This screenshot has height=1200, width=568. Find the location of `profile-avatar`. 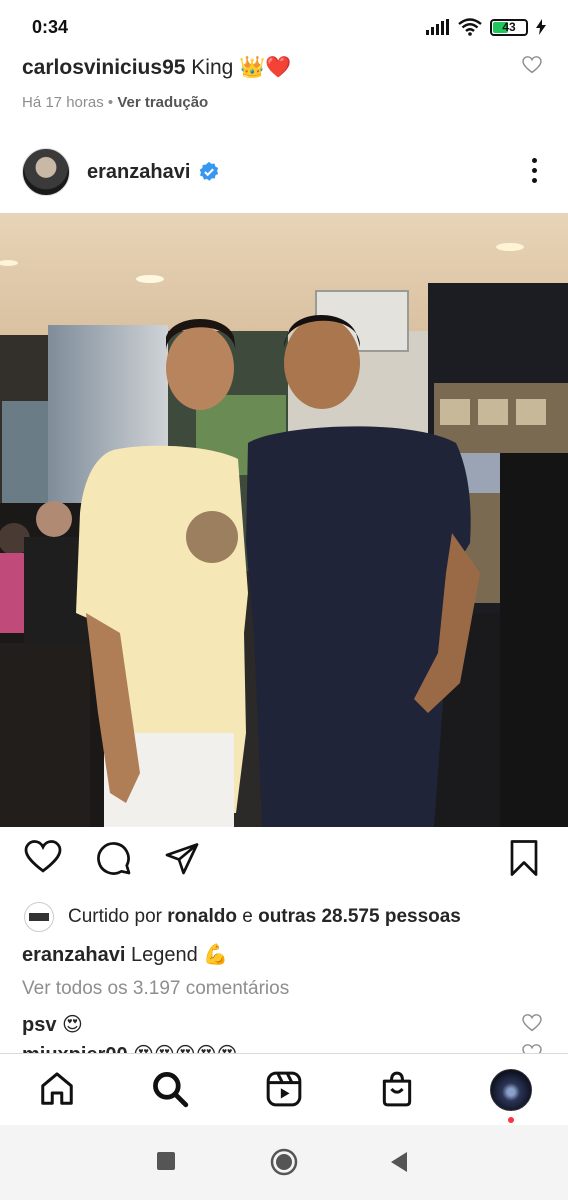

profile-avatar is located at coordinates (511, 1090).